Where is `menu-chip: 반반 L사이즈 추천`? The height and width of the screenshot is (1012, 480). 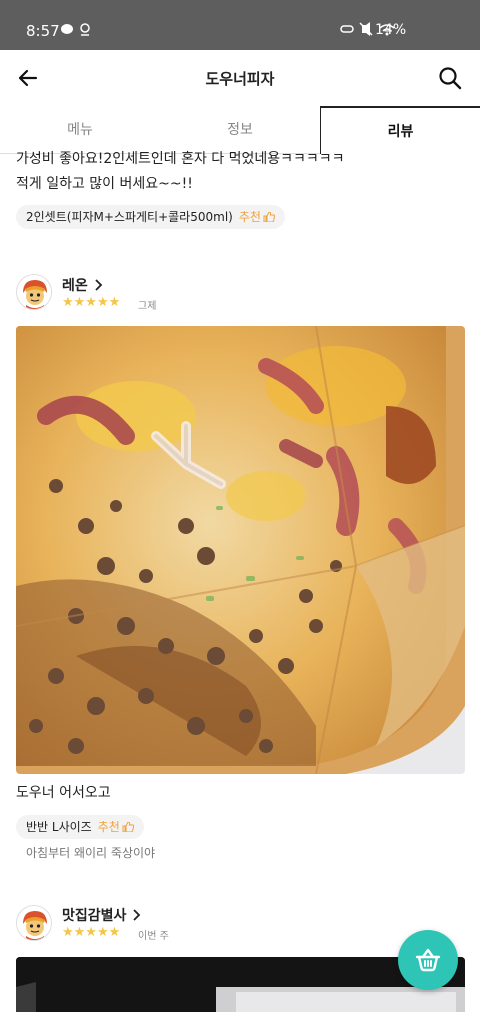 menu-chip: 반반 L사이즈 추천 is located at coordinates (80, 827).